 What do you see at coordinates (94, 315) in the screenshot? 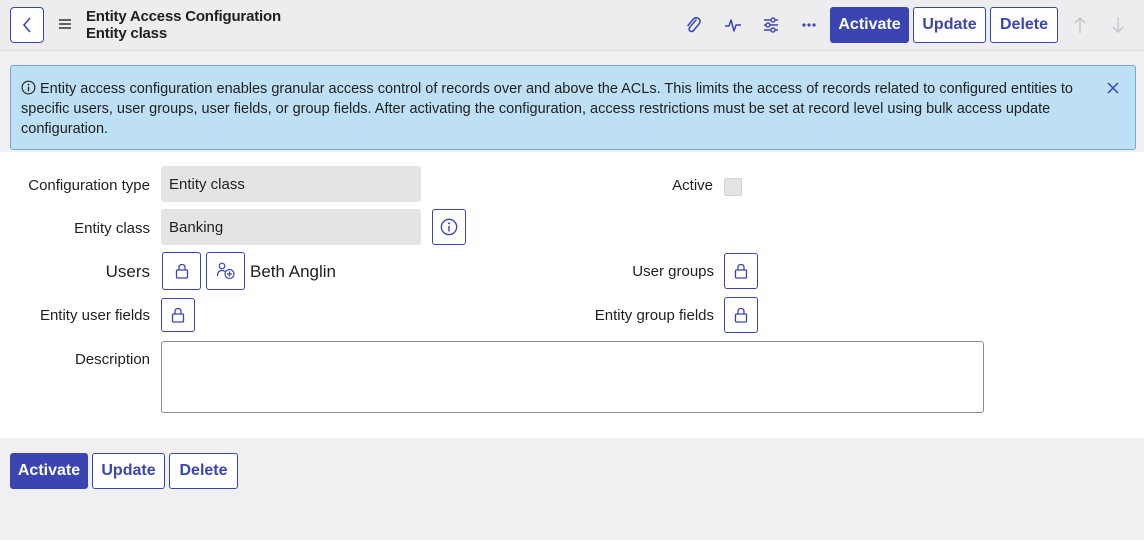
I see `entity-user-fields-label: Entity user fields` at bounding box center [94, 315].